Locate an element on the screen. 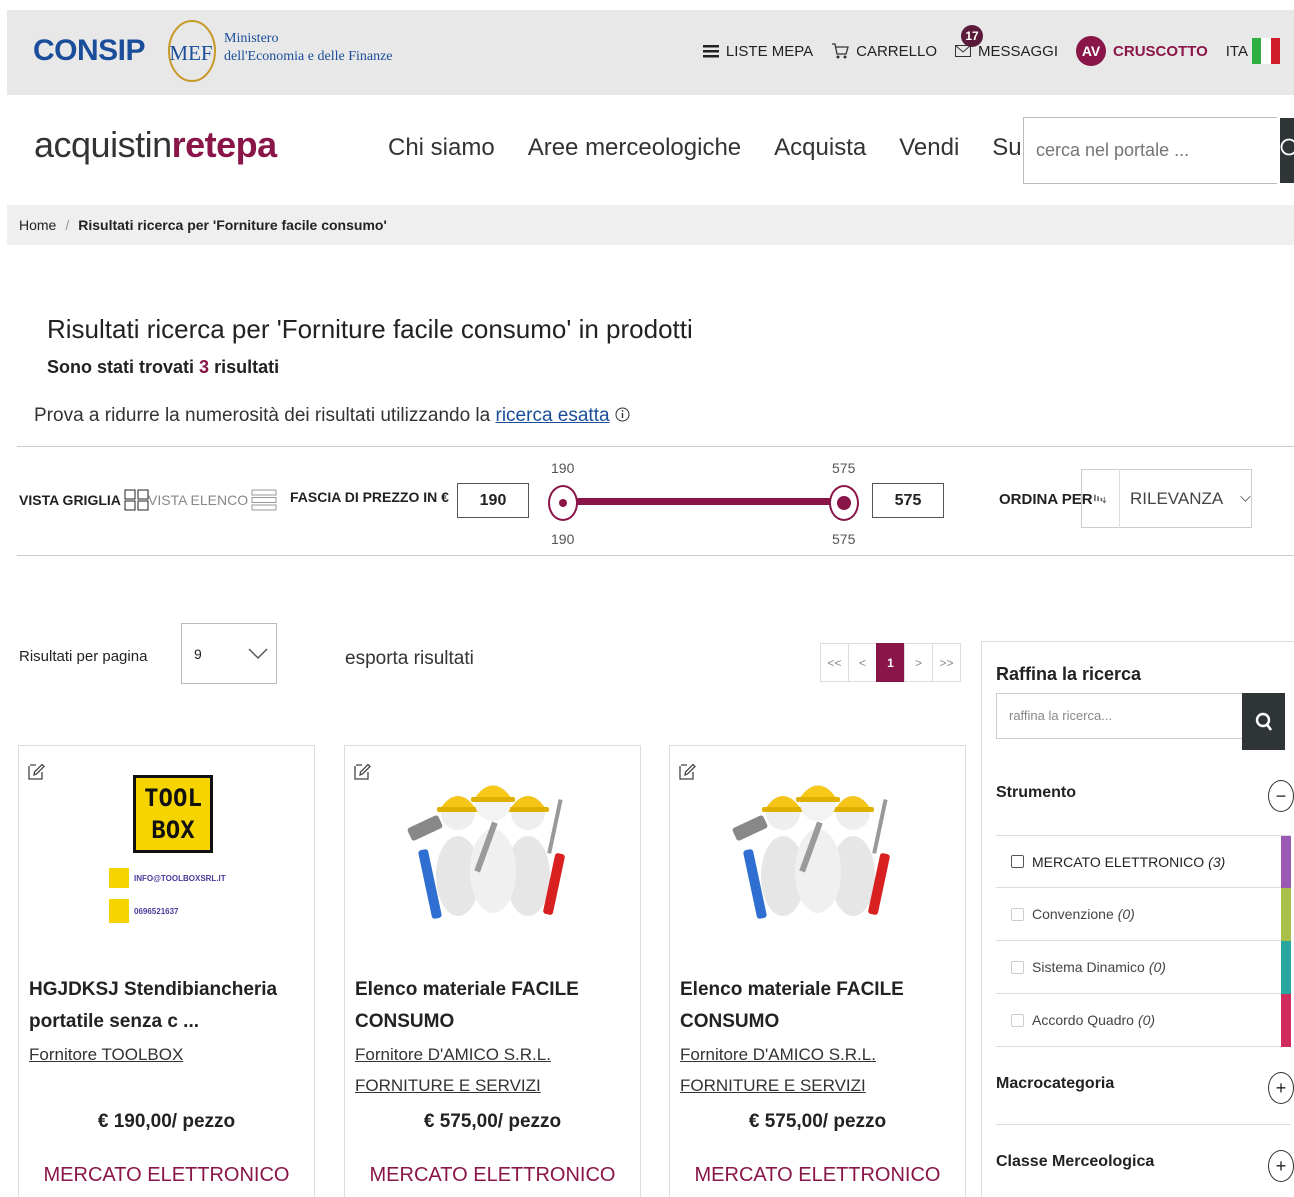  nav-chi-siamo: Chi siamo is located at coordinates (441, 148).